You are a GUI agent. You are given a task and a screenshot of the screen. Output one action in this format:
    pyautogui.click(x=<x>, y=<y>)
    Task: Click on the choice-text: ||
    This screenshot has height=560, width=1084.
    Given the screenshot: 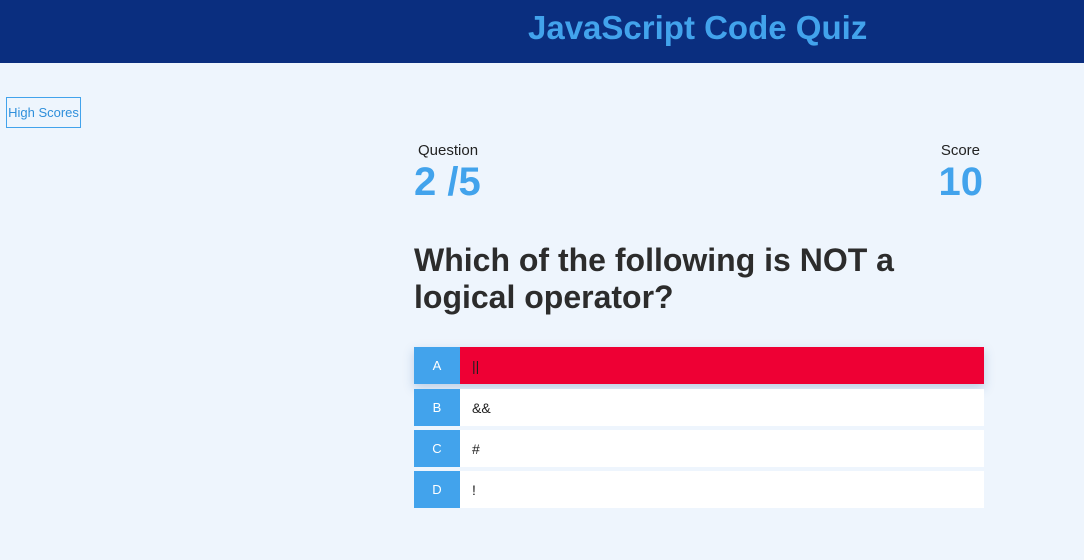 What is the action you would take?
    pyautogui.click(x=476, y=365)
    